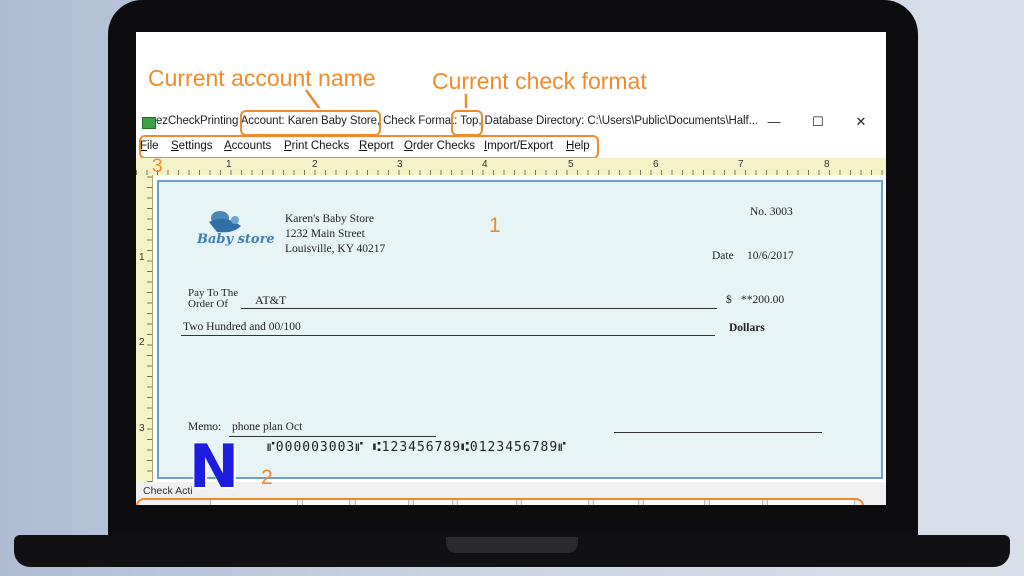  I want to click on ruler-mark-4: 4, so click(485, 164).